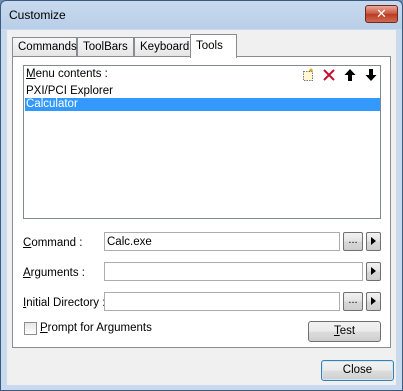 The image size is (403, 391). I want to click on initial-directory-field, so click(222, 301).